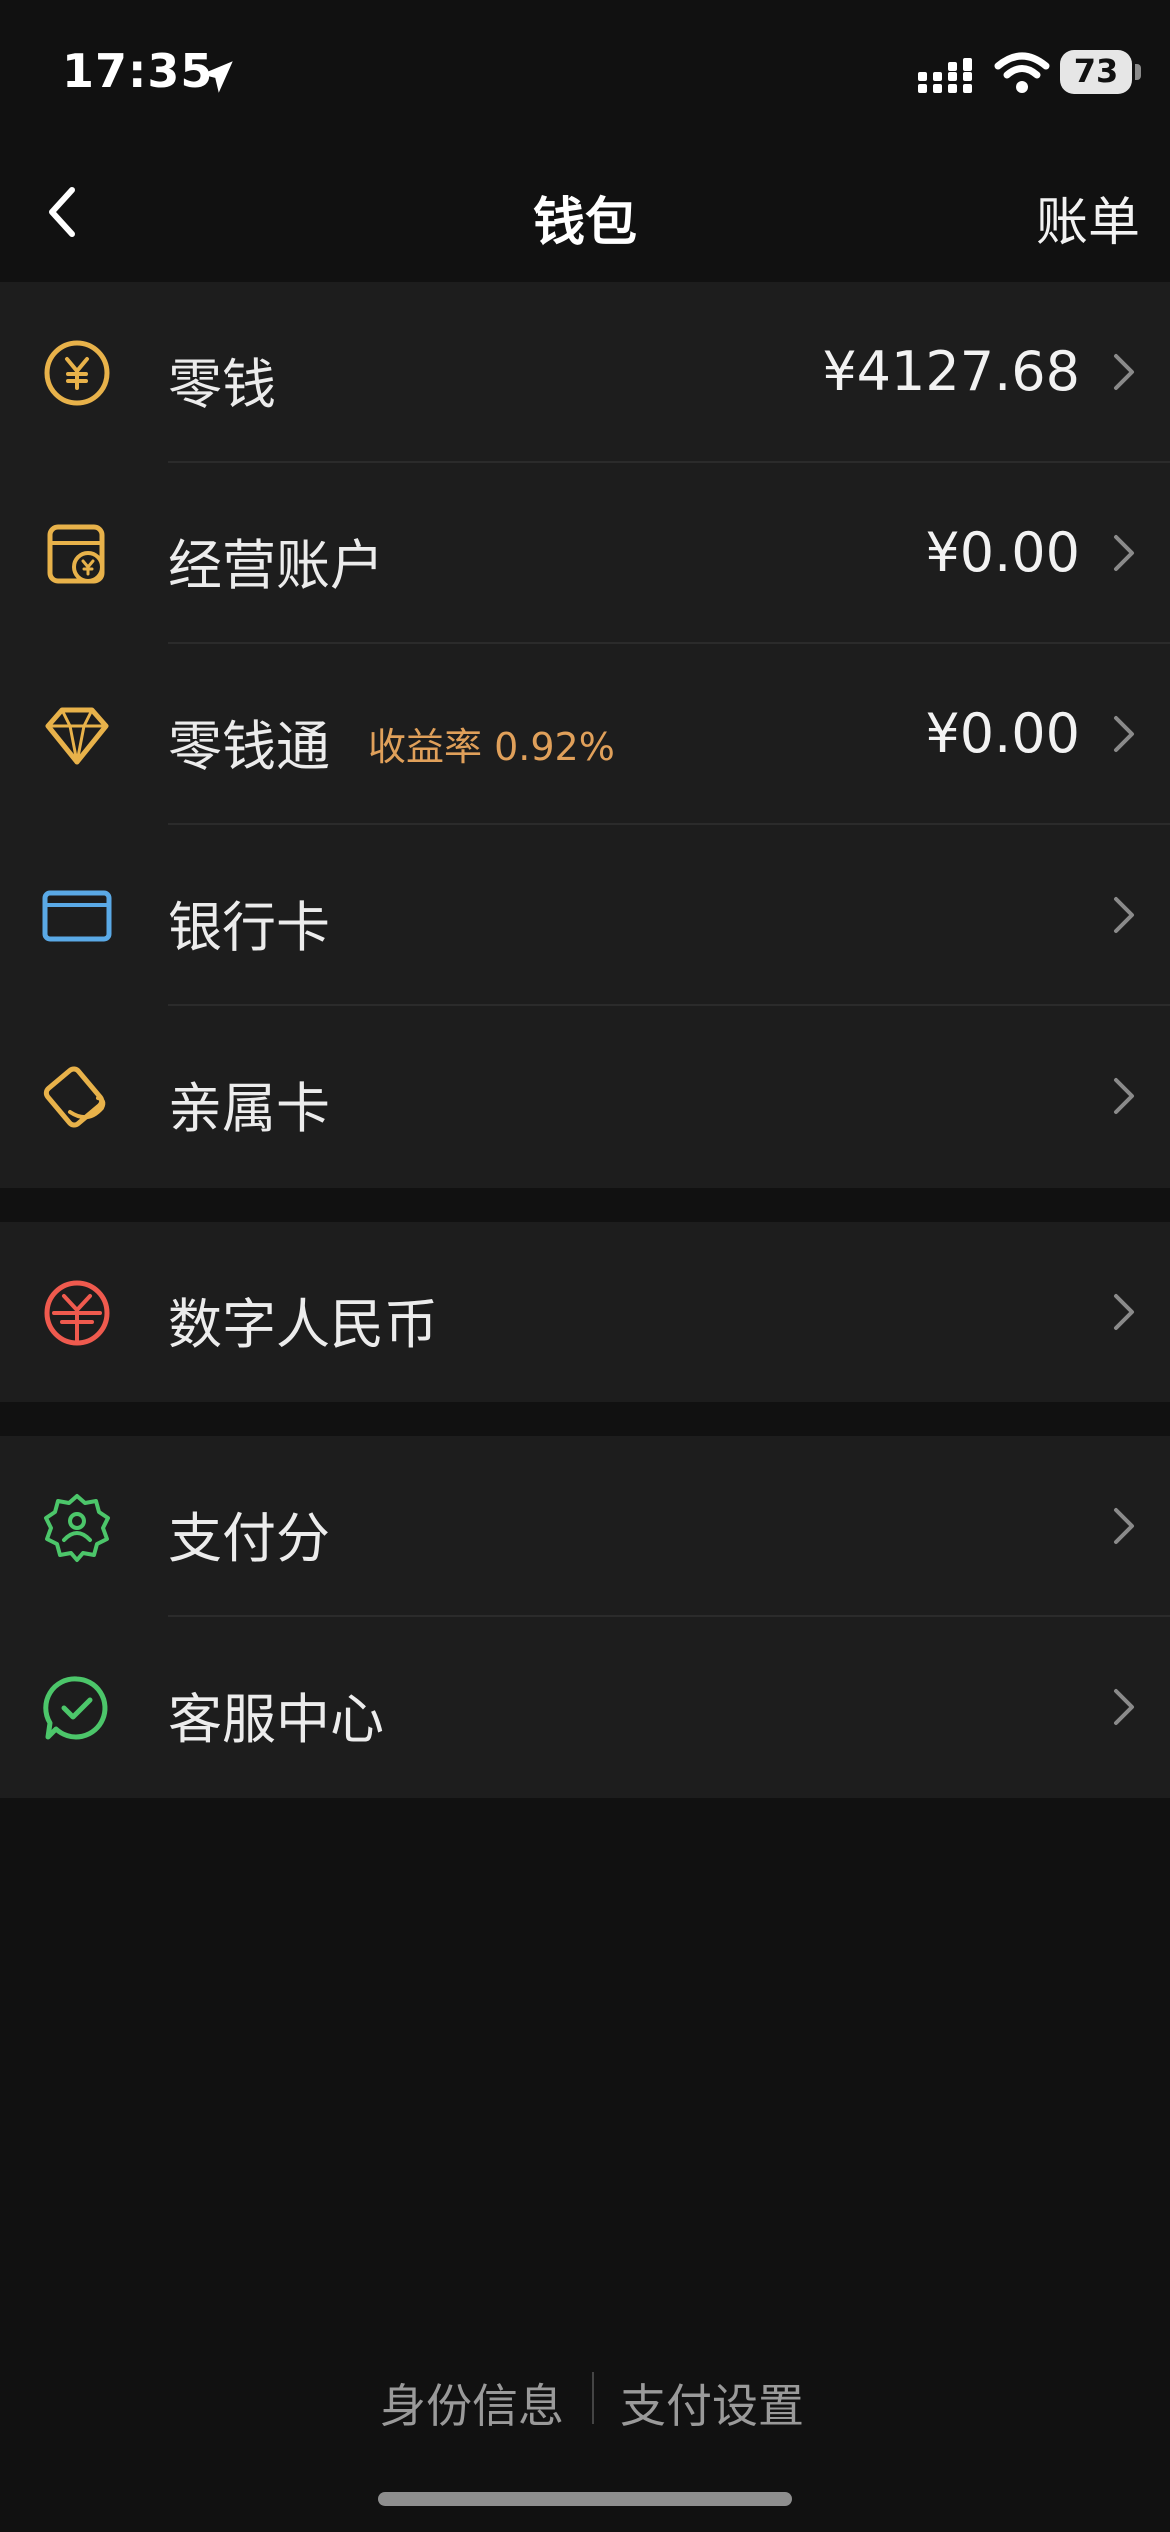 This screenshot has width=1170, height=2532. What do you see at coordinates (222, 384) in the screenshot?
I see `item-label: 零钱` at bounding box center [222, 384].